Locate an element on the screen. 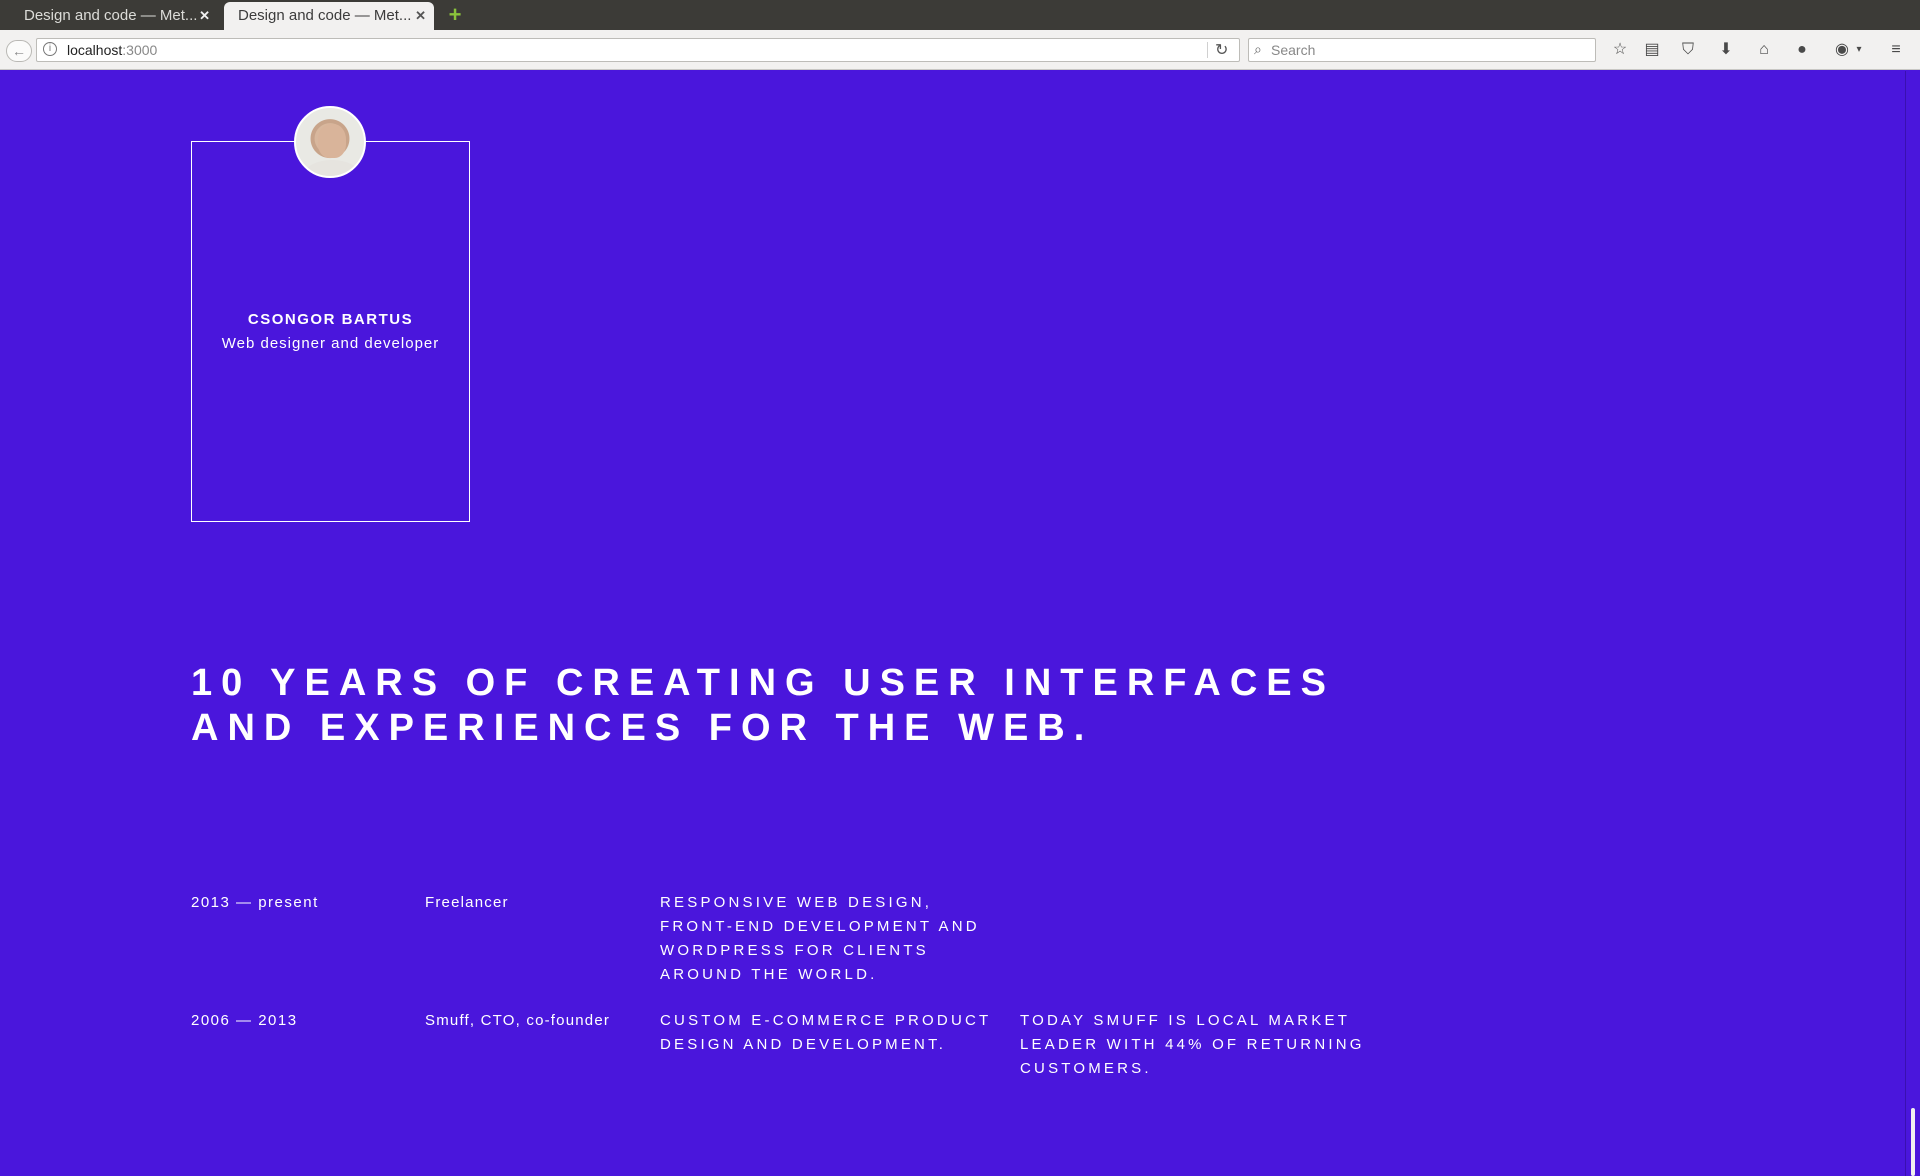 The height and width of the screenshot is (1176, 1920). clipboard-icon: ▤ is located at coordinates (1652, 50).